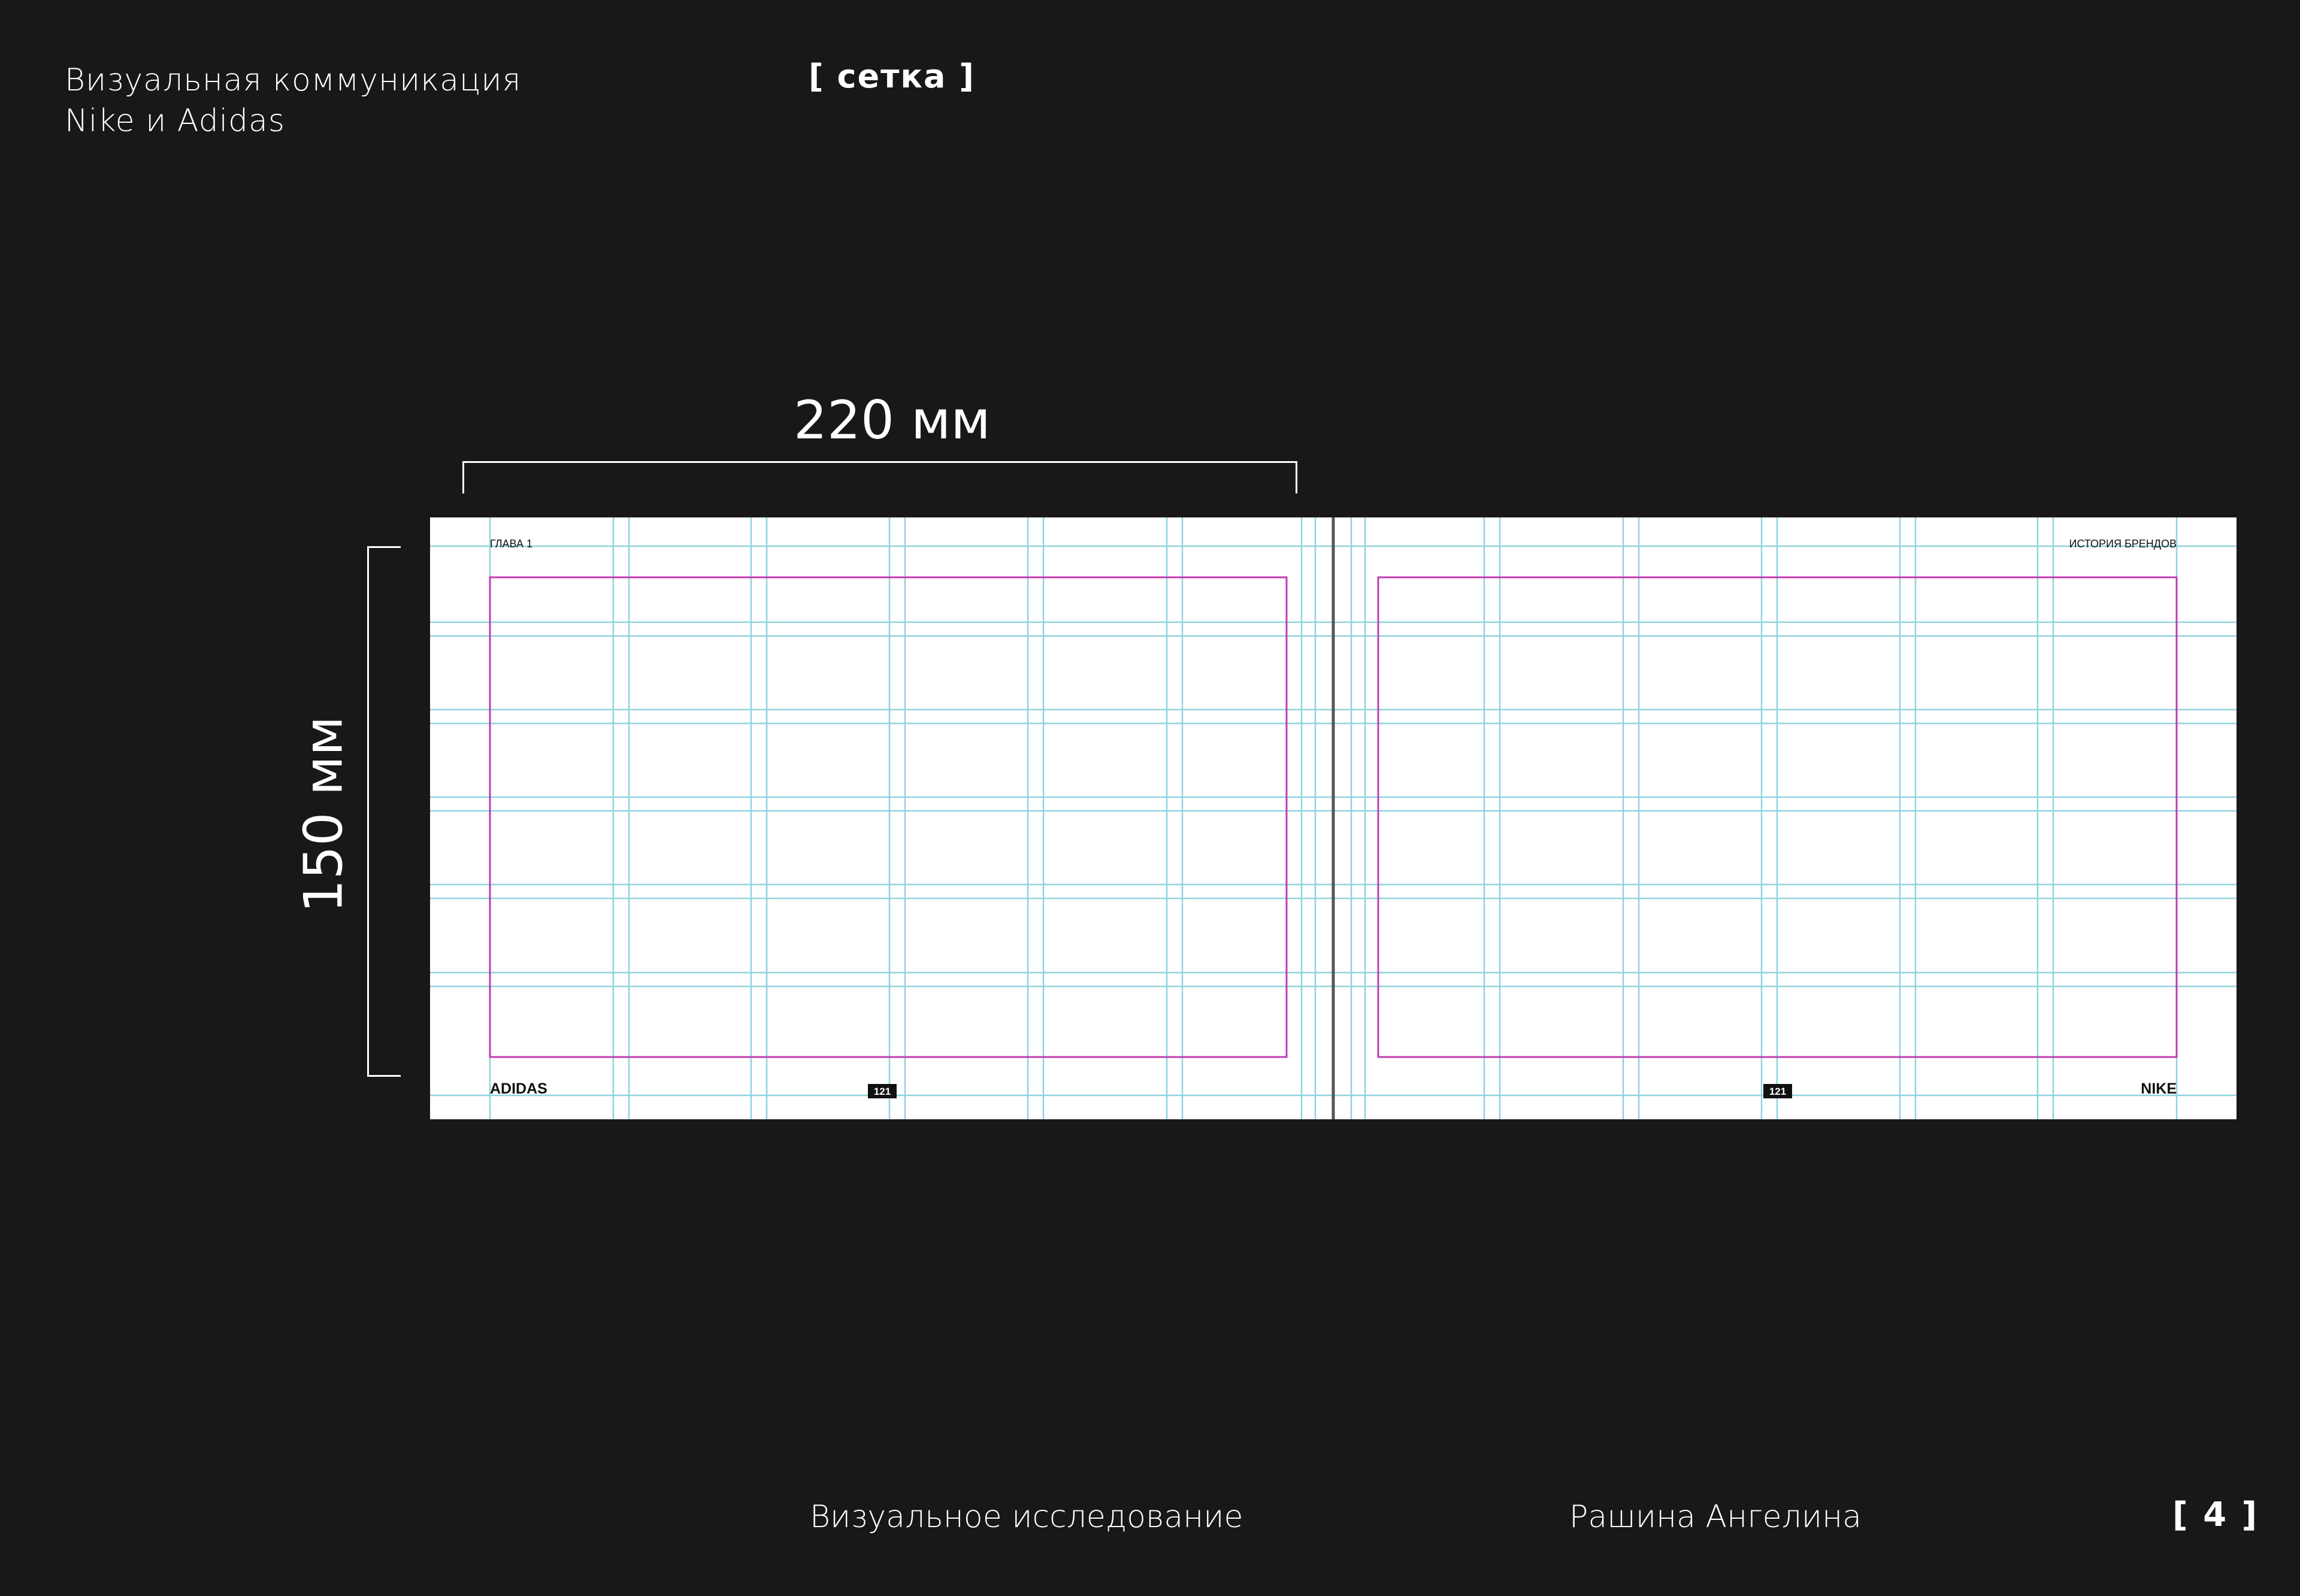 Image resolution: width=2300 pixels, height=1596 pixels. I want to click on right-page-number: 121, so click(1778, 1091).